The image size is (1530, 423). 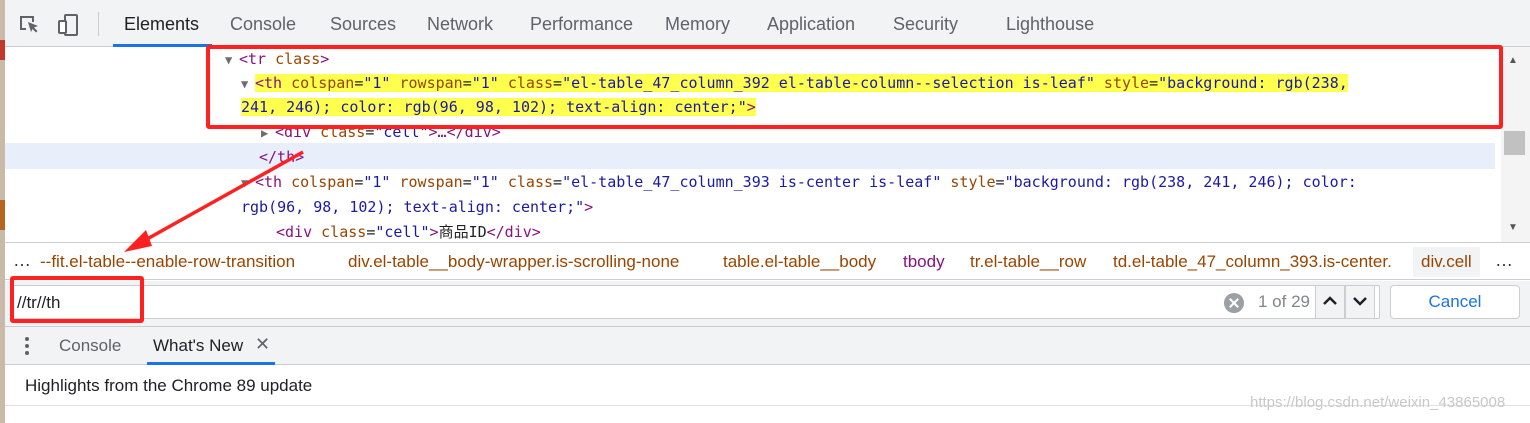 What do you see at coordinates (581, 24) in the screenshot?
I see `tab-performance: Performance` at bounding box center [581, 24].